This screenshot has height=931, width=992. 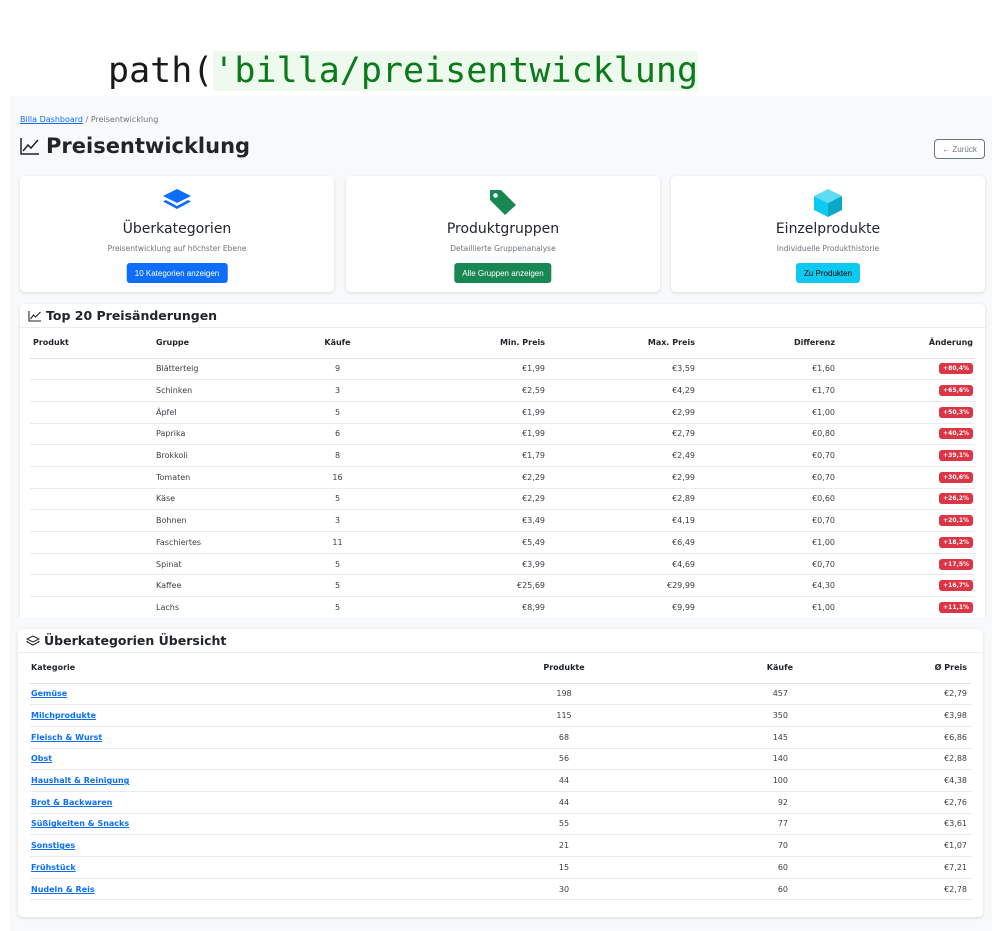 I want to click on box-icon, so click(x=828, y=203).